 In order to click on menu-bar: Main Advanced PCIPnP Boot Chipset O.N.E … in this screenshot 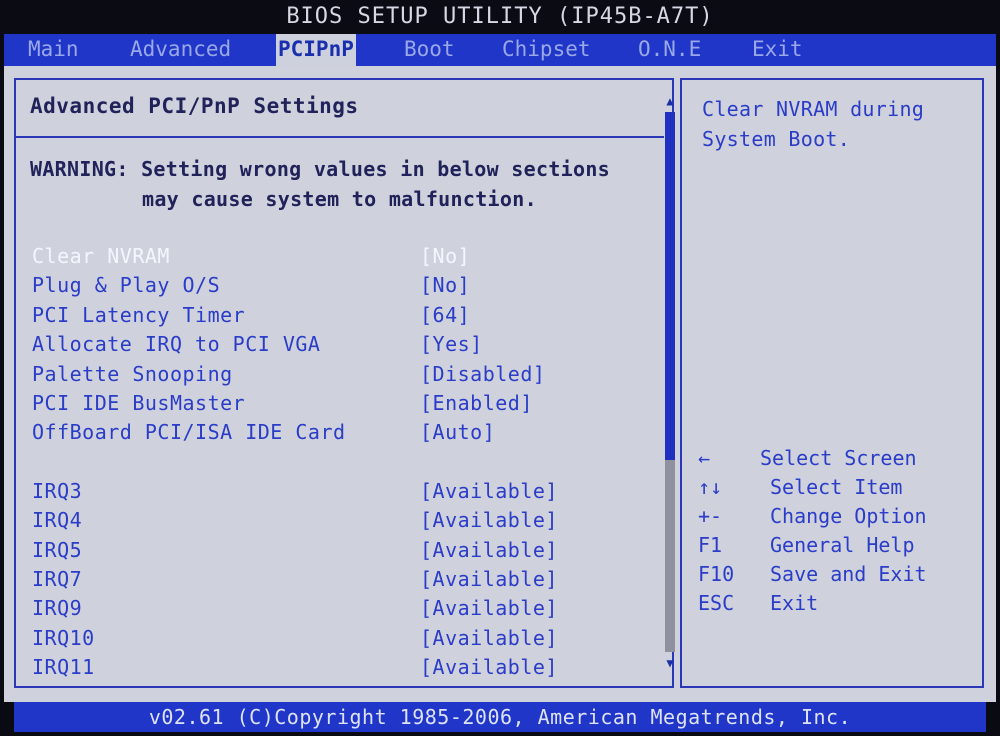, I will do `click(500, 50)`.